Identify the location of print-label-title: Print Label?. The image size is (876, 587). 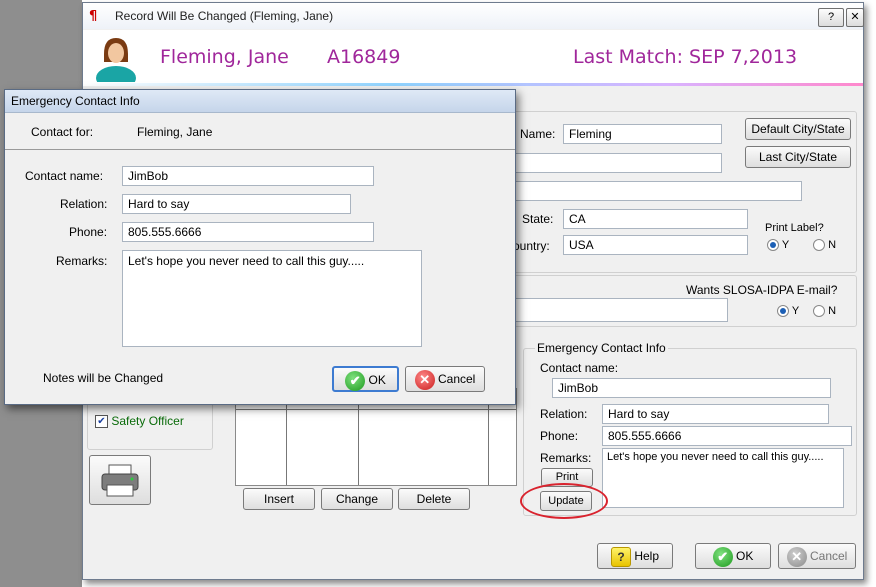
(794, 228).